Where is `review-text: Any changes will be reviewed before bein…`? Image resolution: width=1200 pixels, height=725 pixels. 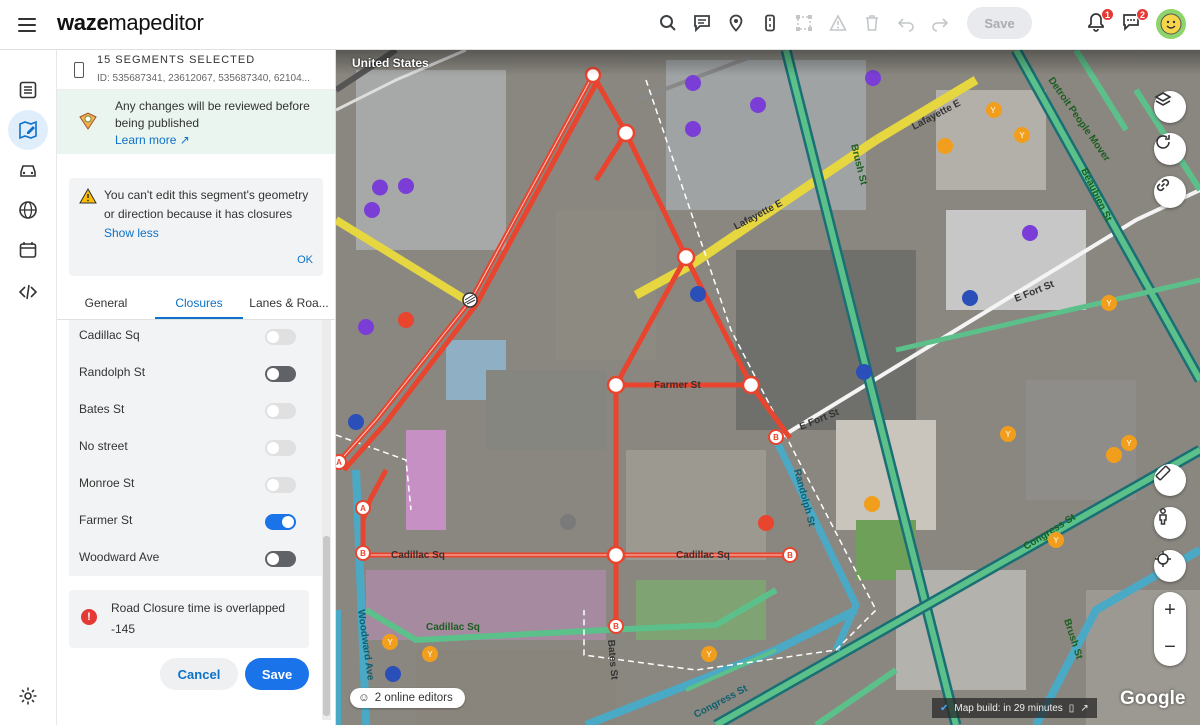
review-text: Any changes will be reviewed before bein… is located at coordinates (212, 114).